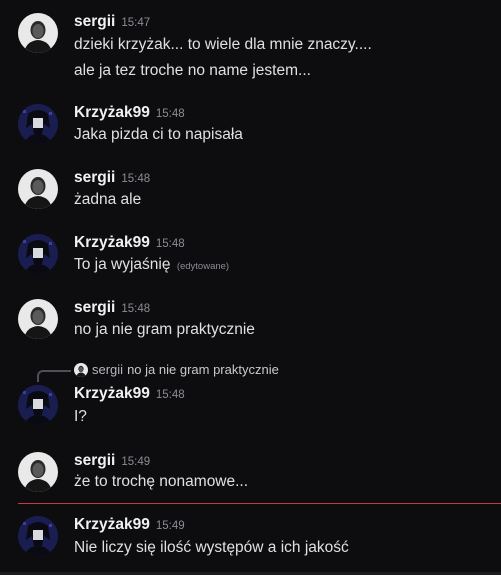 The height and width of the screenshot is (575, 501). What do you see at coordinates (81, 370) in the screenshot?
I see `reply-avatar` at bounding box center [81, 370].